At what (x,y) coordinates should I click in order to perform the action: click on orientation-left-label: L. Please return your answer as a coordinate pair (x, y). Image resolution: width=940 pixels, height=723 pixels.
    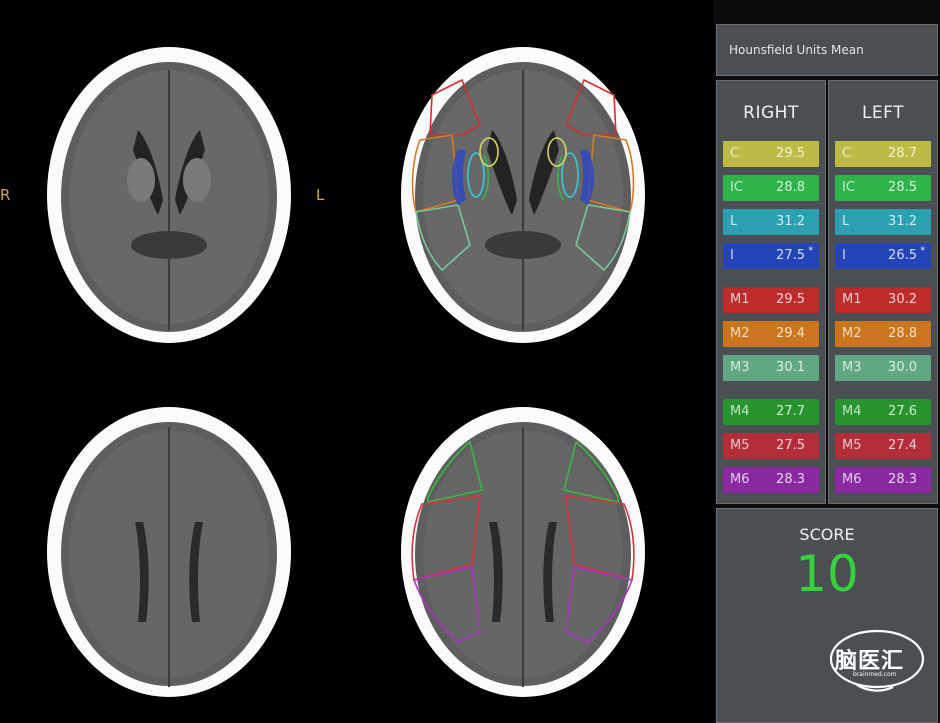
    Looking at the image, I should click on (320, 195).